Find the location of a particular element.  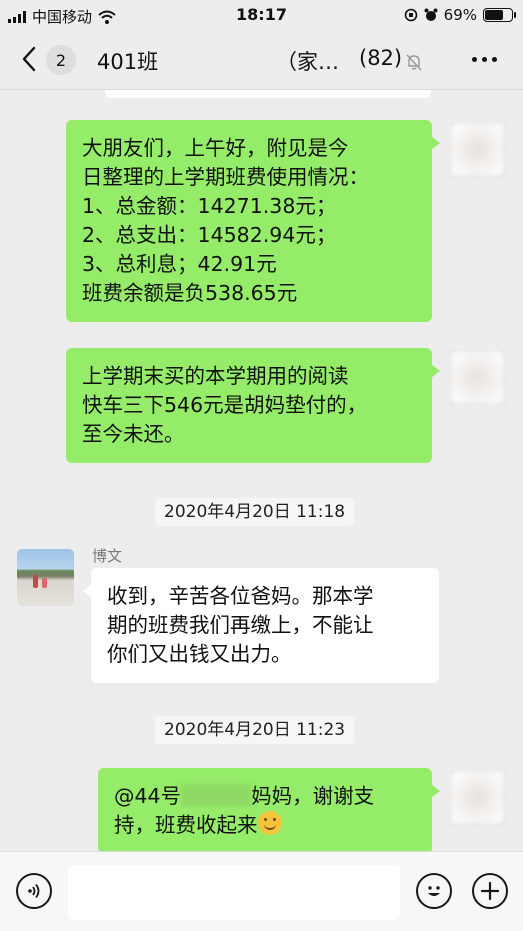

message-line: 快车三下546元是胡妈垫付的， is located at coordinates (225, 405).